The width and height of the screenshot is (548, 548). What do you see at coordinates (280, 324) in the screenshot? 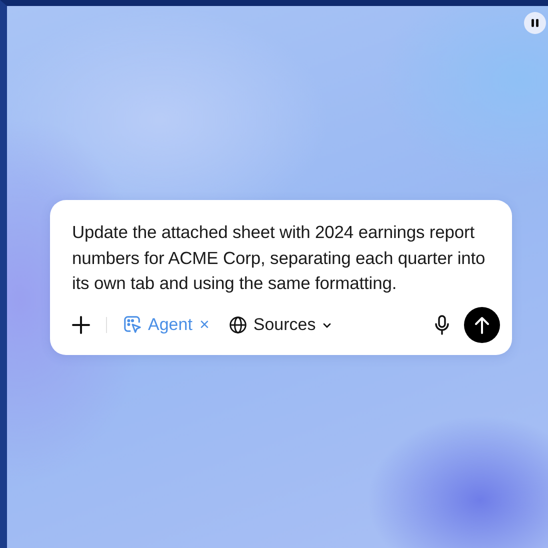
I see `sources-button: Sources` at bounding box center [280, 324].